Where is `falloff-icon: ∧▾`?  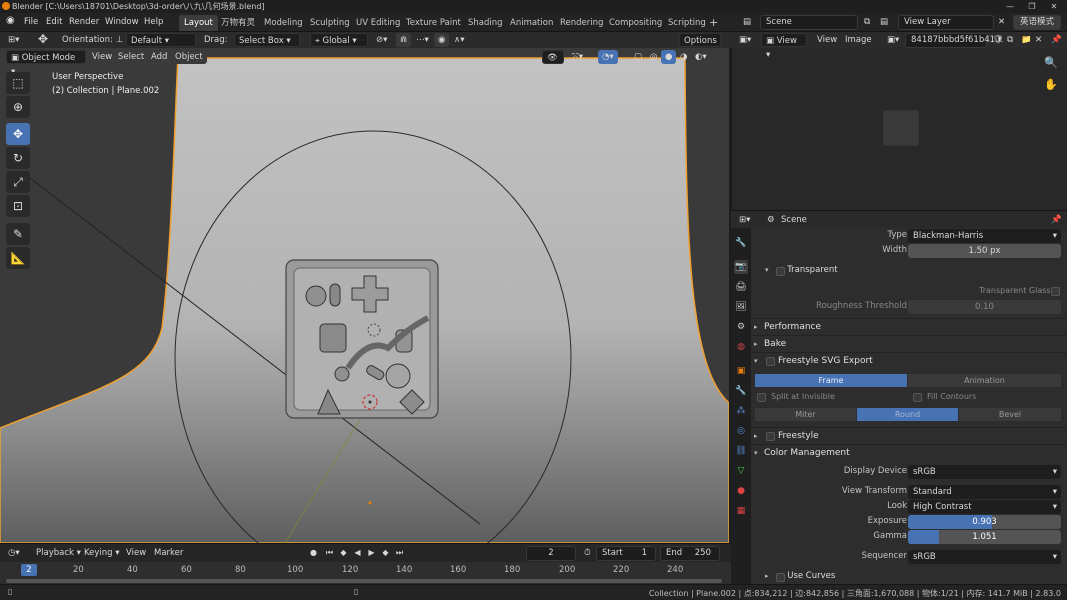
falloff-icon: ∧▾ is located at coordinates (459, 40).